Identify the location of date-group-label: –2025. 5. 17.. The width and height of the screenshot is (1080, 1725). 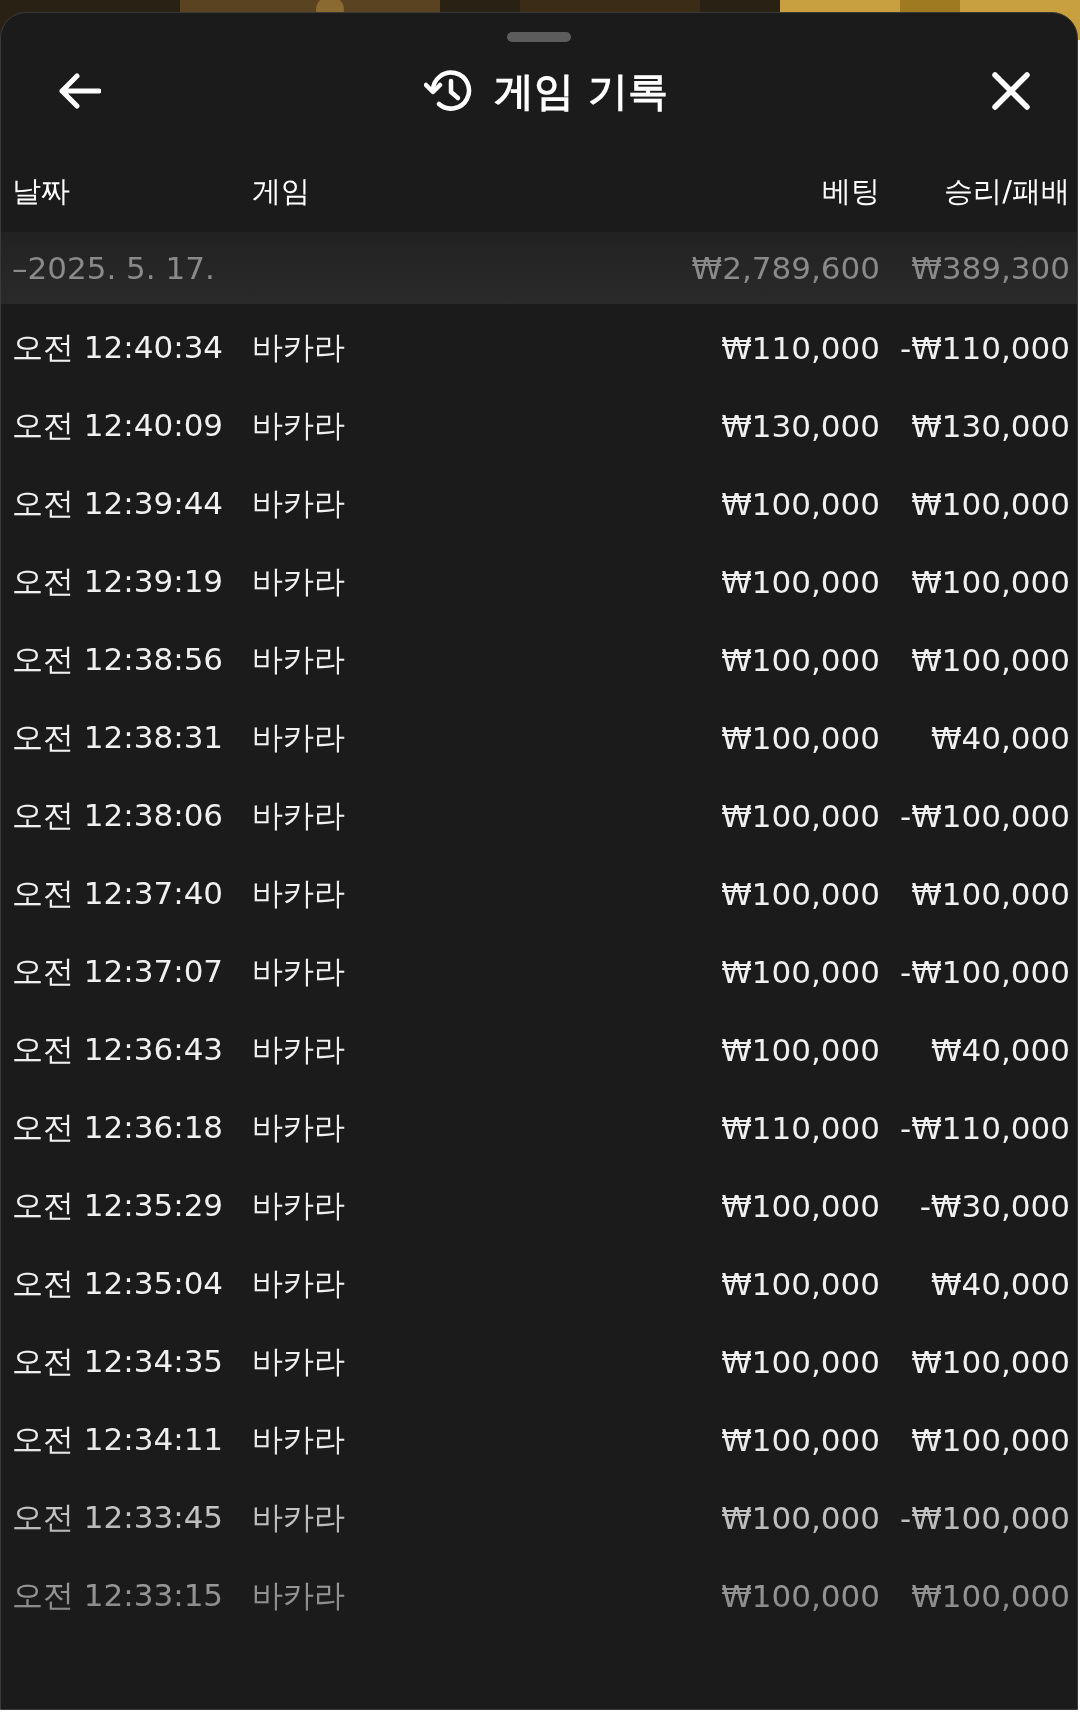
(114, 268).